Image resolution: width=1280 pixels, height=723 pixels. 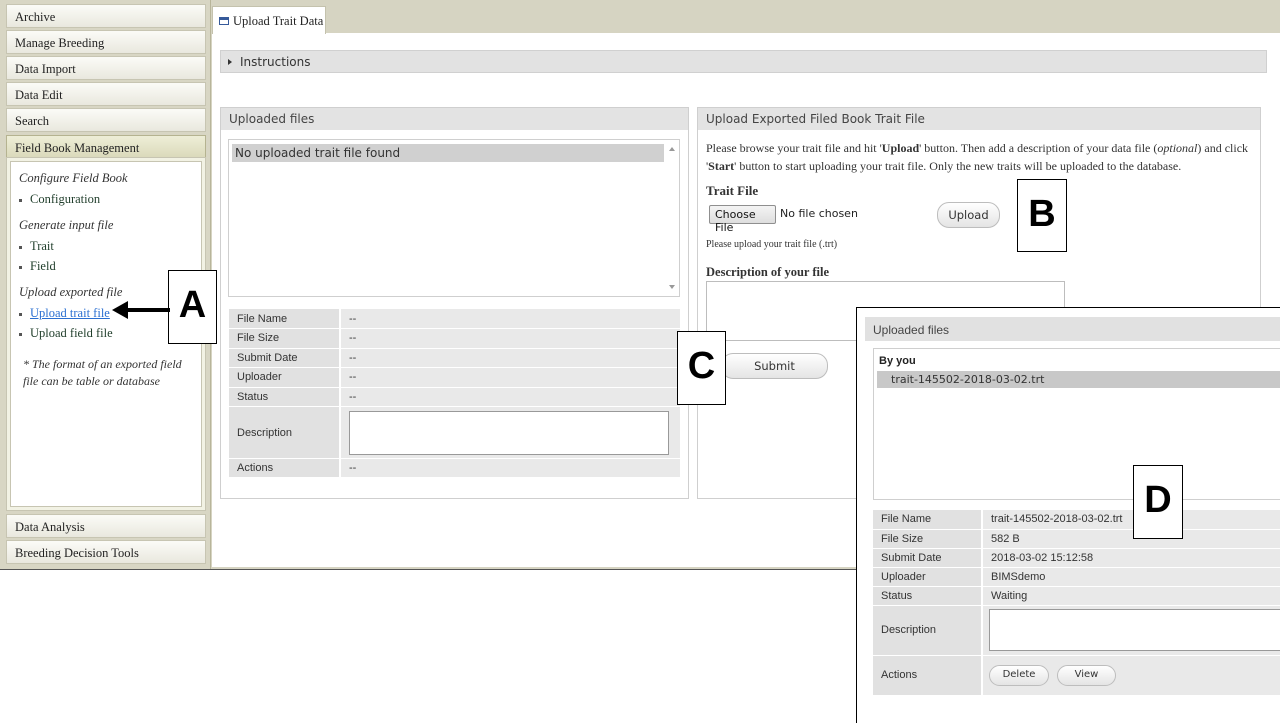 I want to click on menu-item-configuration: Configuration, so click(x=59, y=199).